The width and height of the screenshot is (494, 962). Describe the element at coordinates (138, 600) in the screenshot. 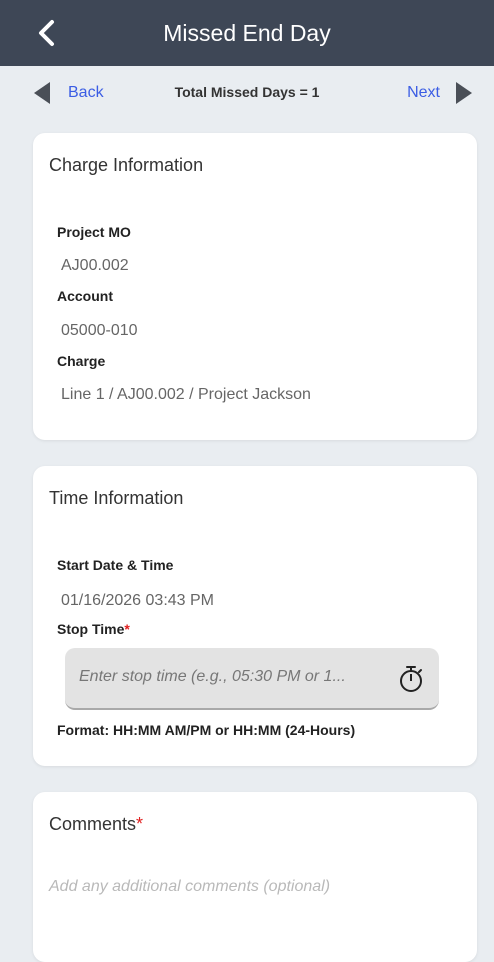

I see `start-value: 01/16/2026 03:43 PM` at that location.